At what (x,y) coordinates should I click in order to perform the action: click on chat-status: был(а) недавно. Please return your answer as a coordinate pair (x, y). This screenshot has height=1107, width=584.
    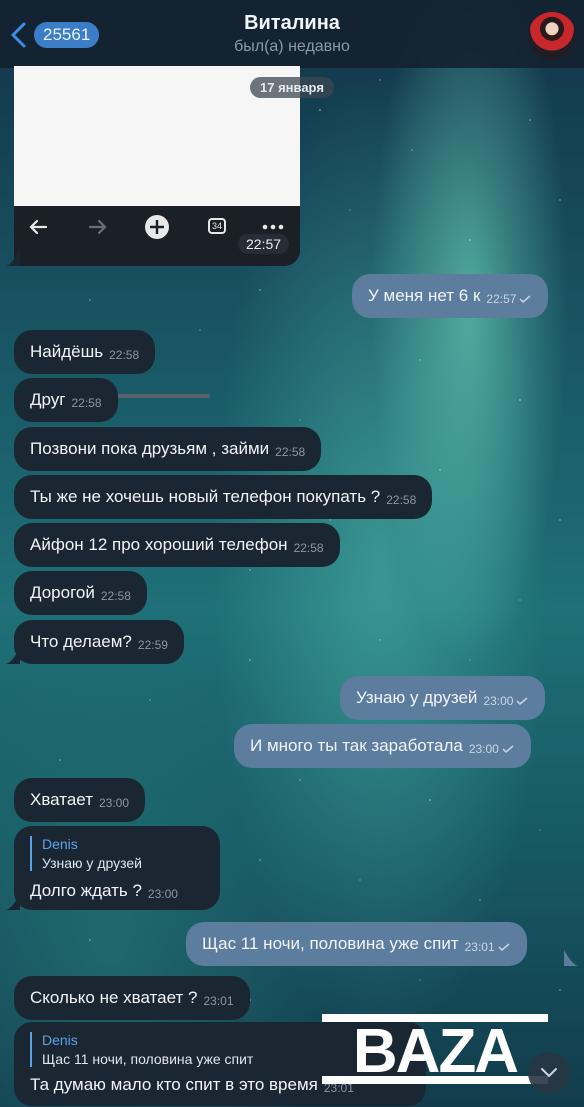
    Looking at the image, I should click on (292, 46).